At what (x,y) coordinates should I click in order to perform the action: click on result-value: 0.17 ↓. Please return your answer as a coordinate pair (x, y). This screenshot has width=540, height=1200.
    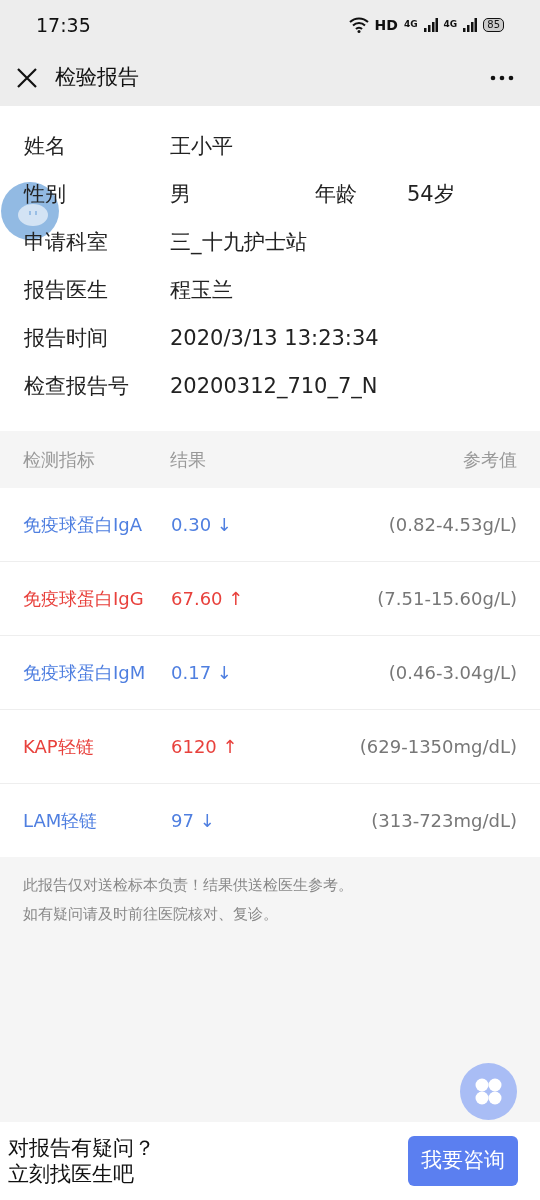
    Looking at the image, I should click on (201, 673).